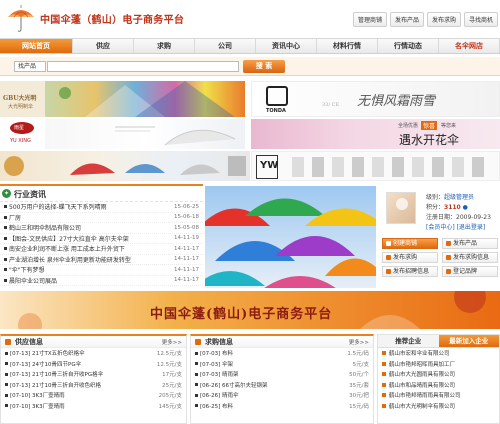  I want to click on nav-home: 网站首页, so click(36, 46).